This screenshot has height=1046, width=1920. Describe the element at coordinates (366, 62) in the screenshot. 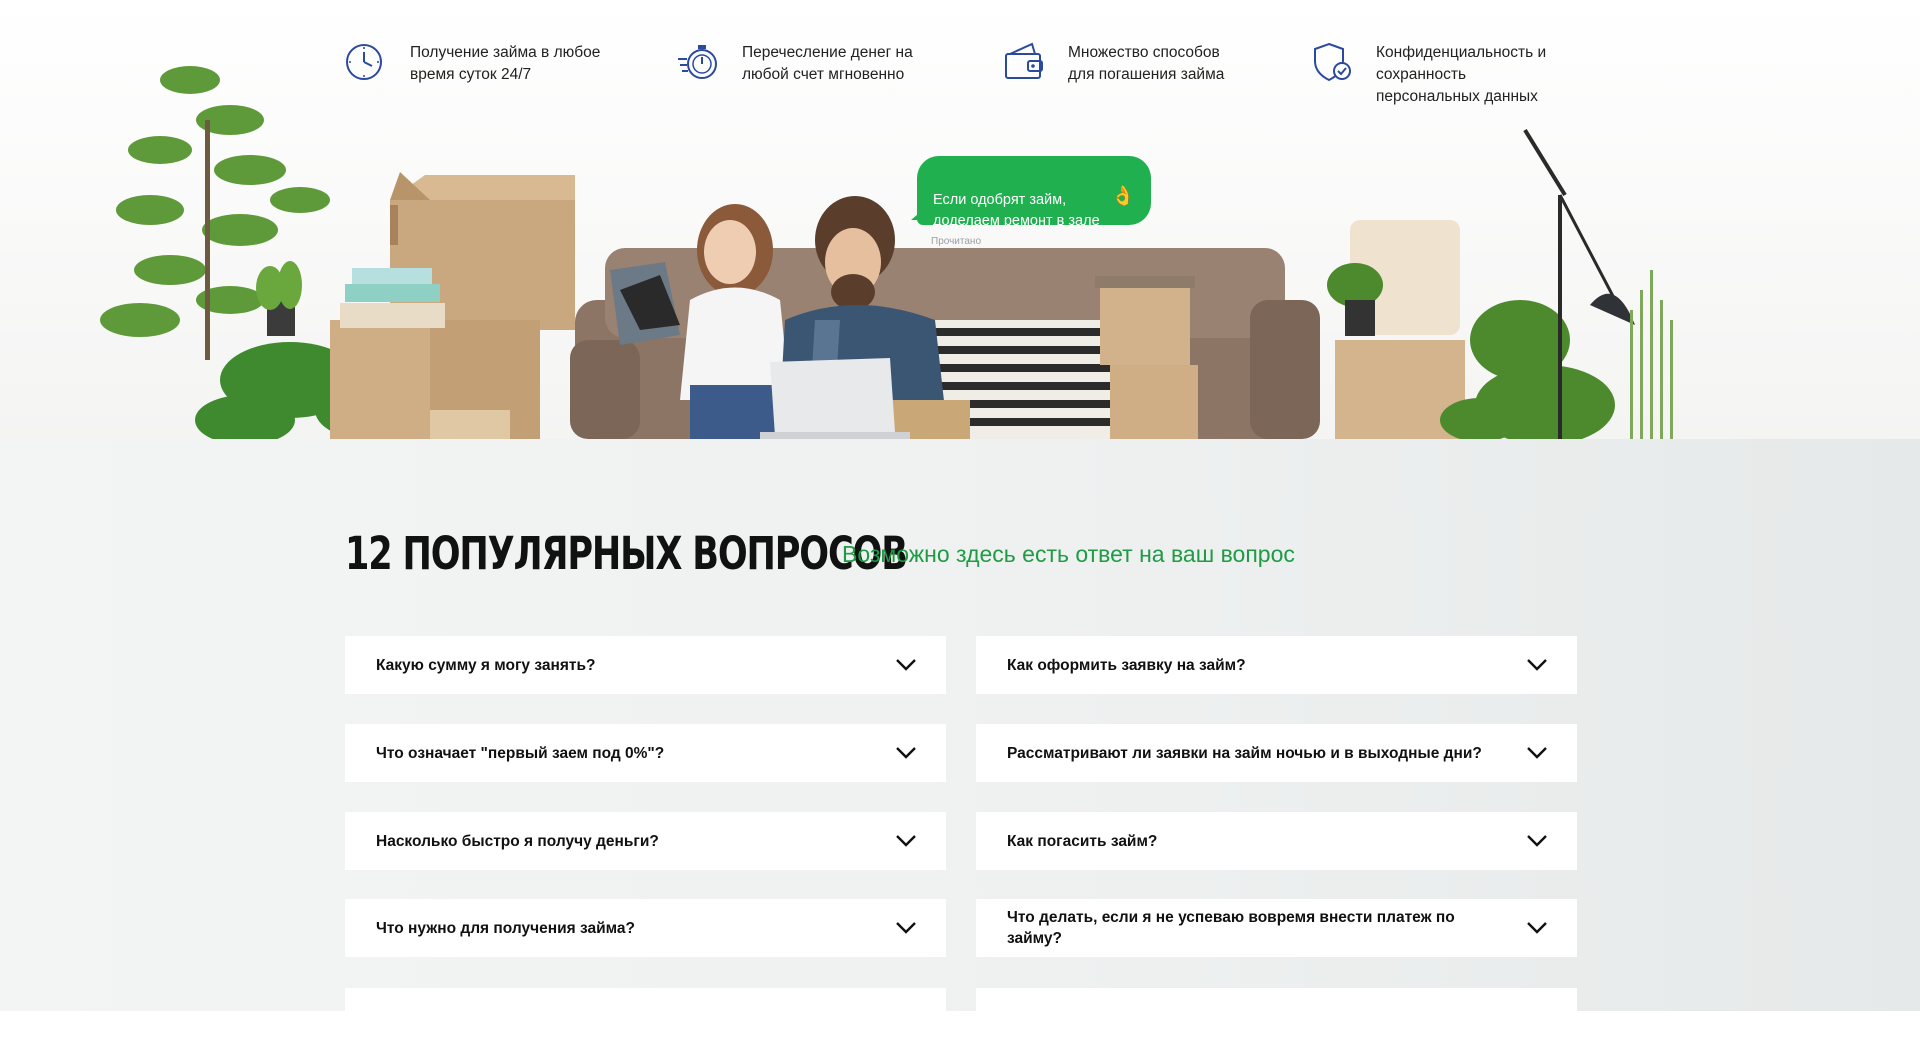

I see `clock-icon` at that location.